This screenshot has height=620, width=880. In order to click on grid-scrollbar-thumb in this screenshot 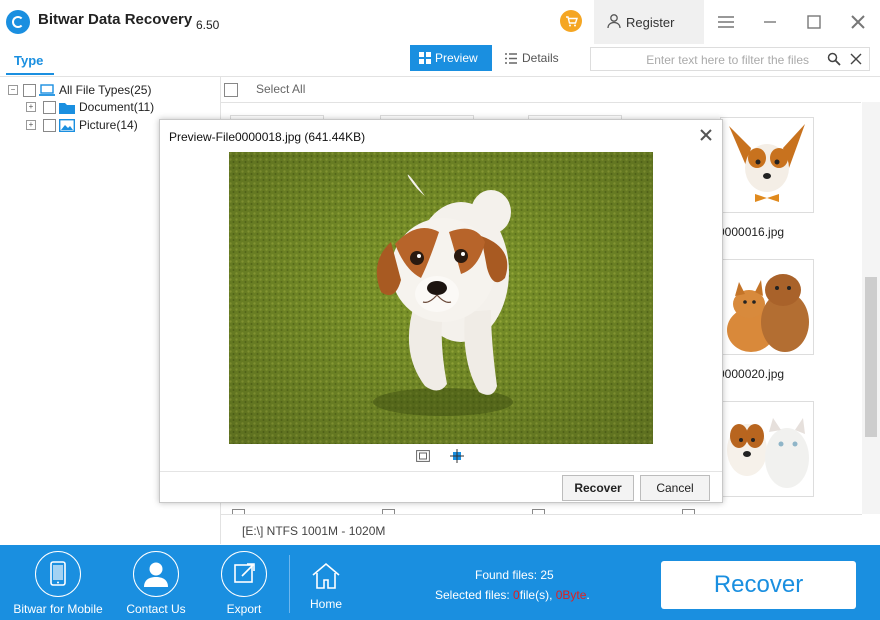, I will do `click(871, 357)`.